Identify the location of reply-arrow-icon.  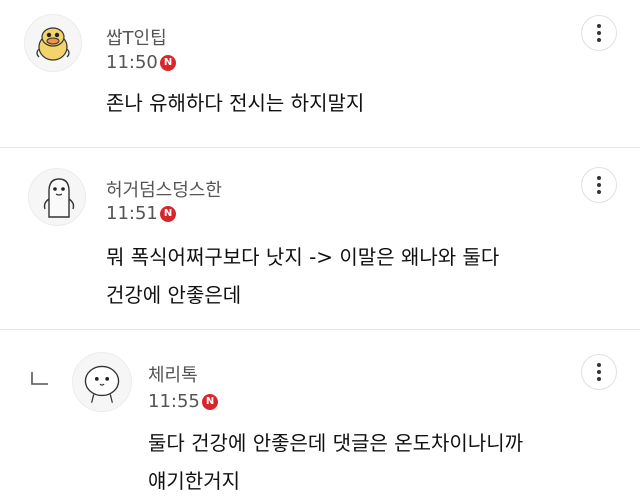
(39, 378).